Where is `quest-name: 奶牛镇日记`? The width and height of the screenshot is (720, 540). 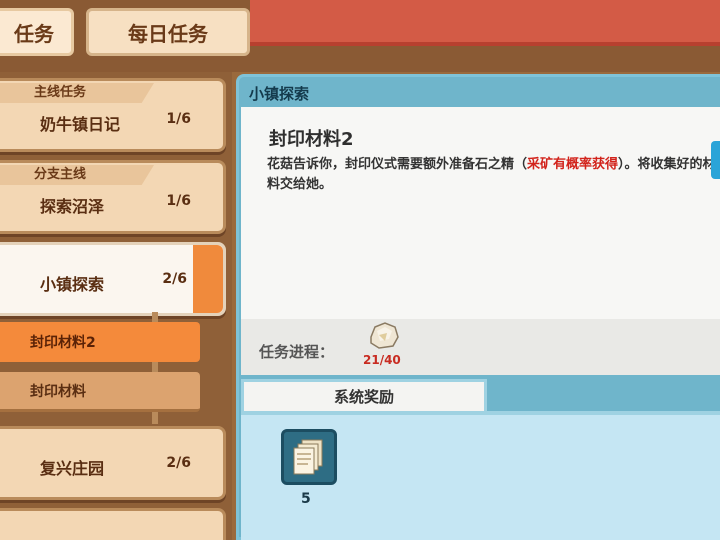
quest-name: 奶牛镇日记 is located at coordinates (80, 124).